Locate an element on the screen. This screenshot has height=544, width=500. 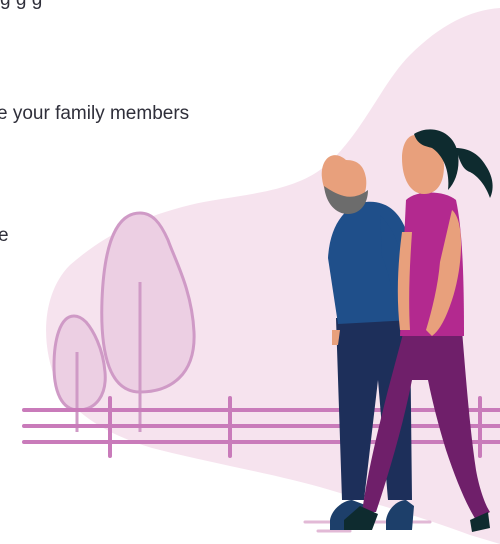
text-line-2: e your family members is located at coordinates (95, 113).